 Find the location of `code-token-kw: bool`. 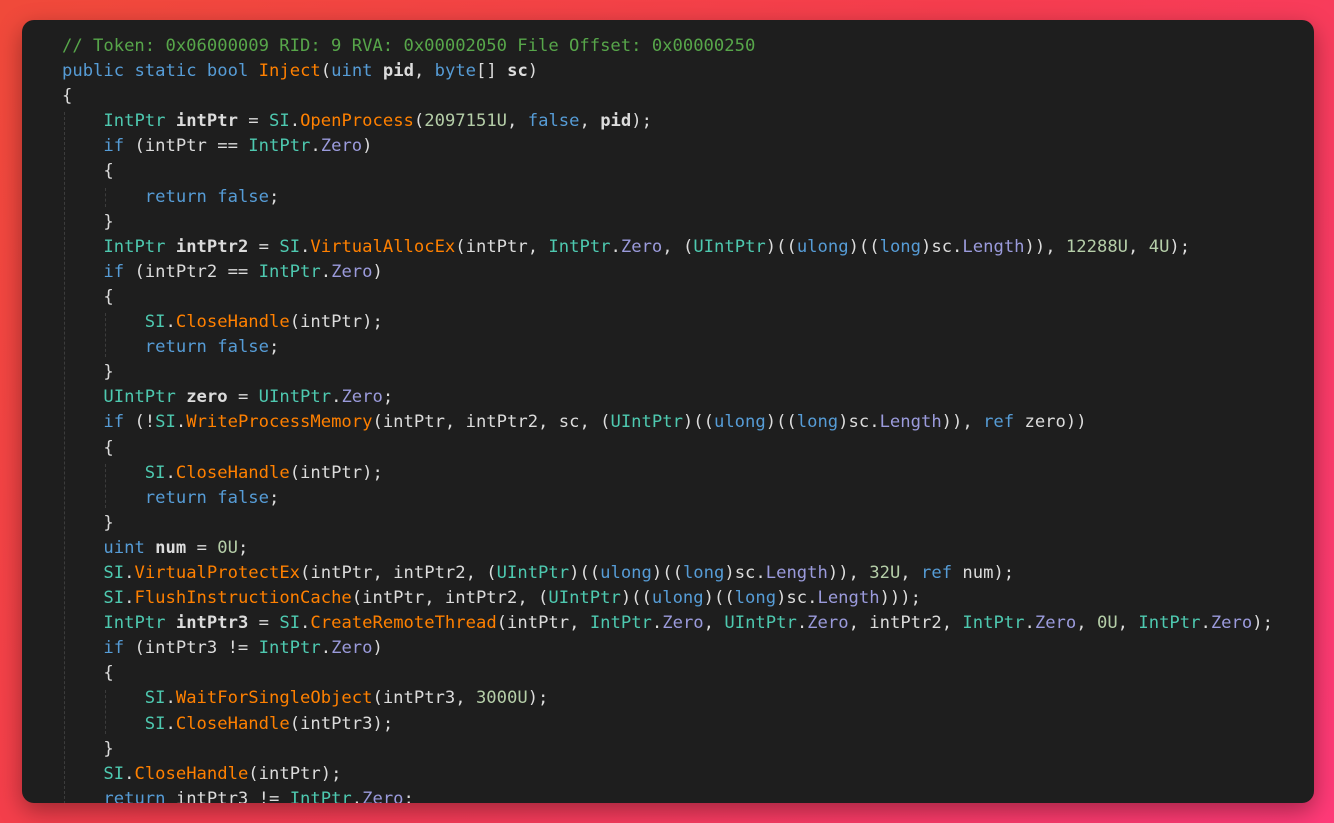

code-token-kw: bool is located at coordinates (227, 71).